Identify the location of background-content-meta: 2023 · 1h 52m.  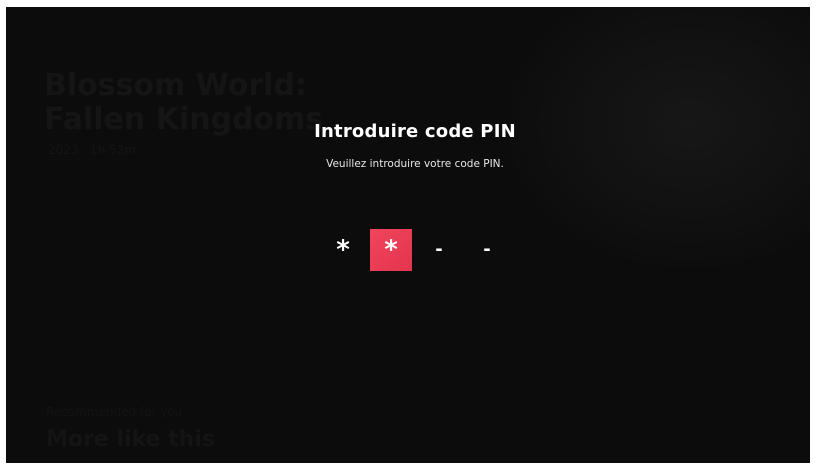
(92, 150).